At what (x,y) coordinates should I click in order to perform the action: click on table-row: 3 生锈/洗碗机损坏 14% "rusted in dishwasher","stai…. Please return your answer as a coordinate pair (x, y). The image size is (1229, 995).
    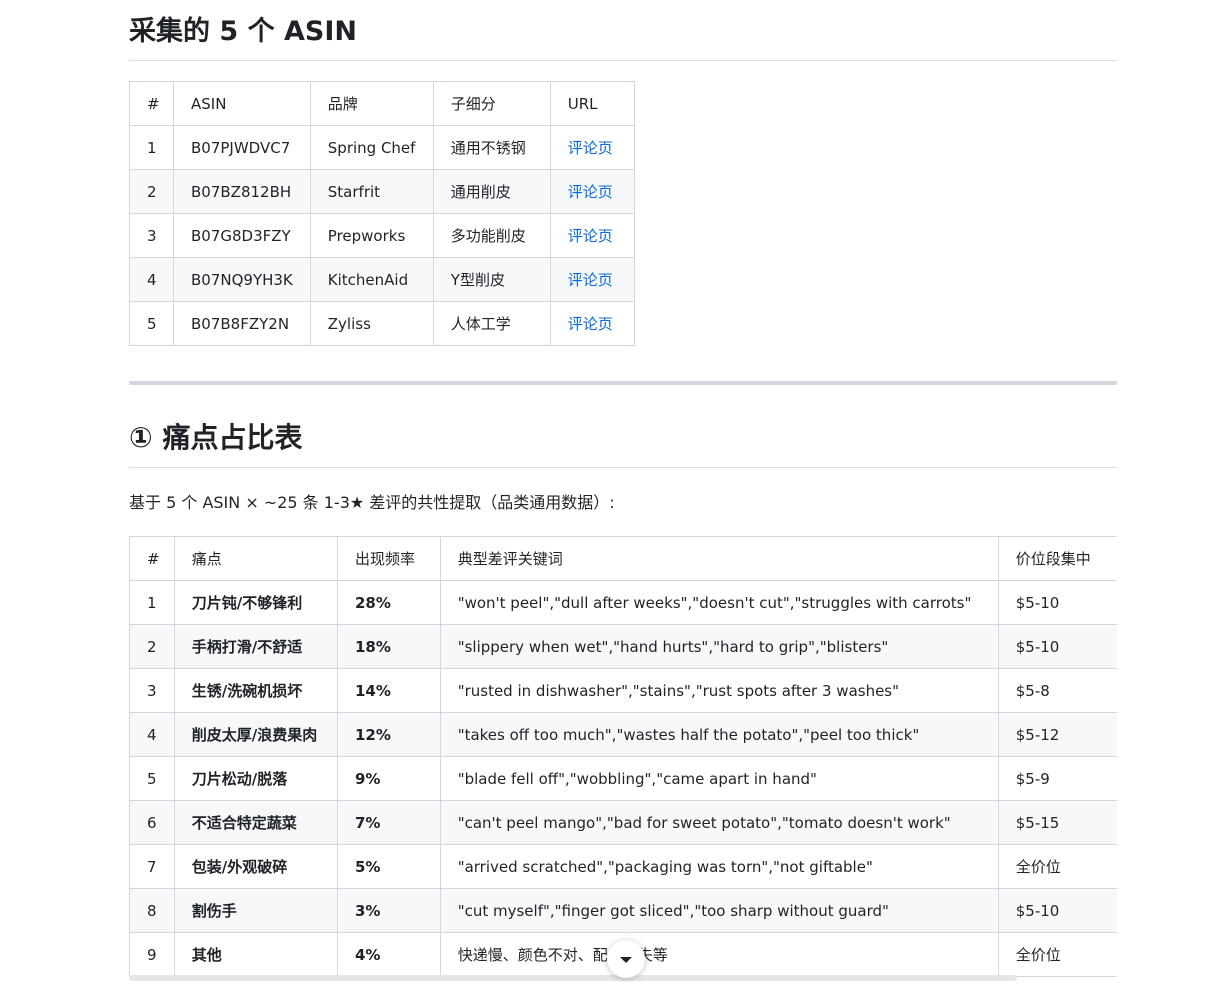
    Looking at the image, I should click on (623, 690).